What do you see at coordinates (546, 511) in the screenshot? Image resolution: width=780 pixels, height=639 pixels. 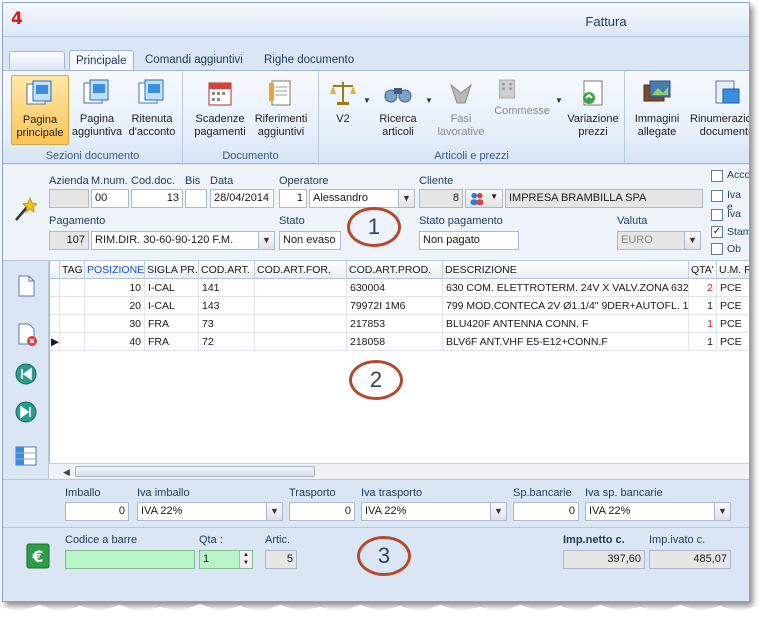 I see `sp-bancarie-field: 0` at bounding box center [546, 511].